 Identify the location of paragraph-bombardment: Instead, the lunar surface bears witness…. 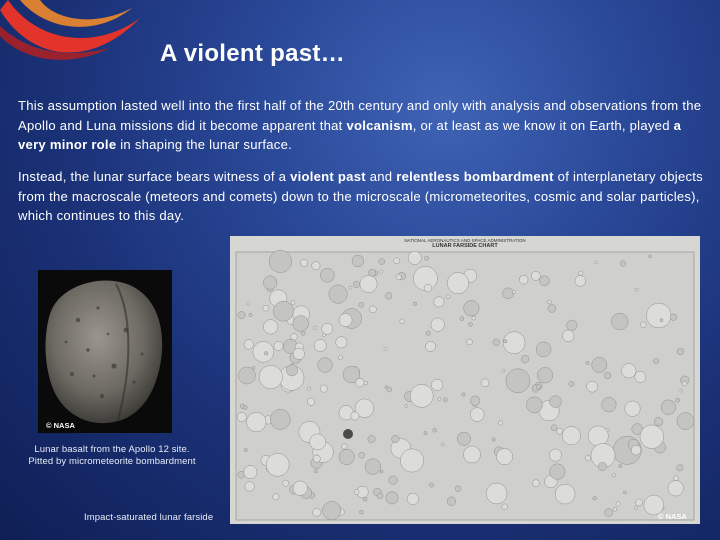
(360, 196).